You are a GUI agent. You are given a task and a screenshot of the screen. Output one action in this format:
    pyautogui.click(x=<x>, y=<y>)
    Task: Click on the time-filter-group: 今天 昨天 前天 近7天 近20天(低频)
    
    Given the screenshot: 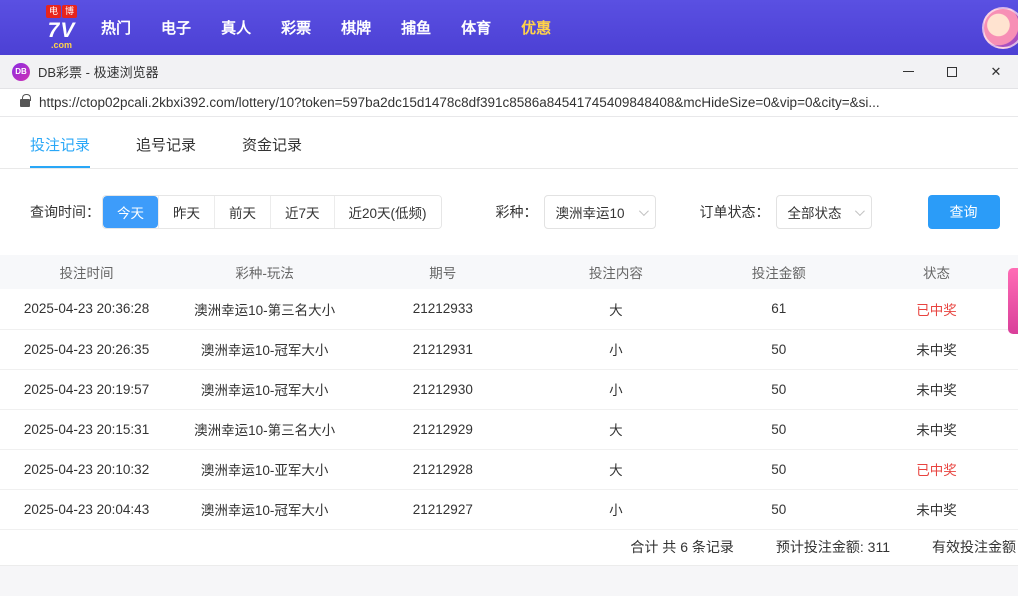 What is the action you would take?
    pyautogui.click(x=272, y=212)
    